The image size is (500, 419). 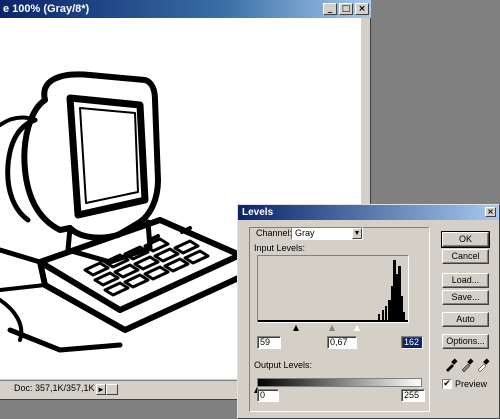 What do you see at coordinates (46, 9) in the screenshot?
I see `document-title: e 100% (Gray/8*)` at bounding box center [46, 9].